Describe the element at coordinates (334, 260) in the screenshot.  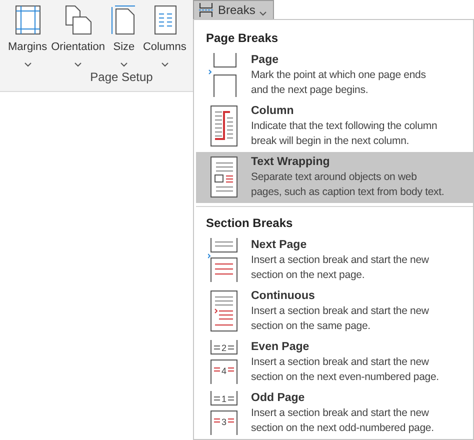
I see `menu-item: Next Page Insert a section break and start the new section on the next page.` at that location.